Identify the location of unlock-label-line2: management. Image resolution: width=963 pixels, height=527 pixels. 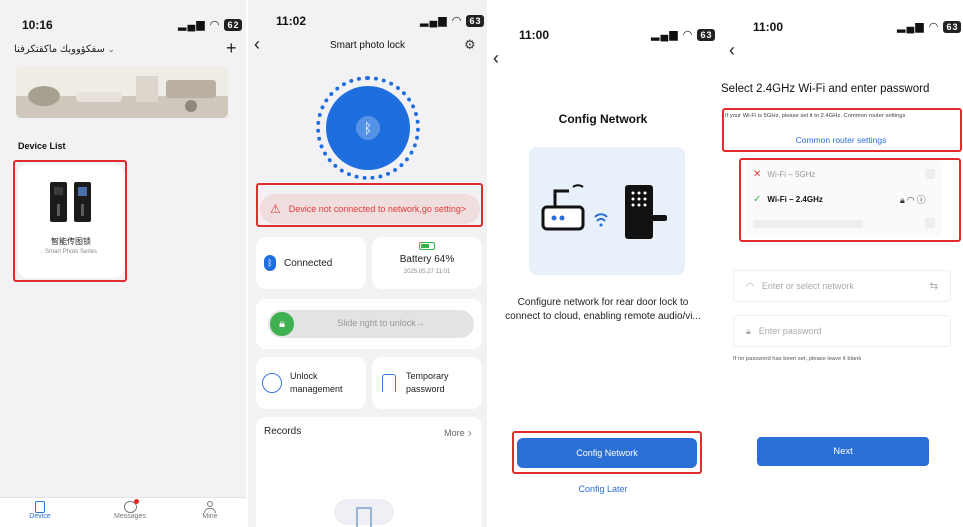
(316, 389).